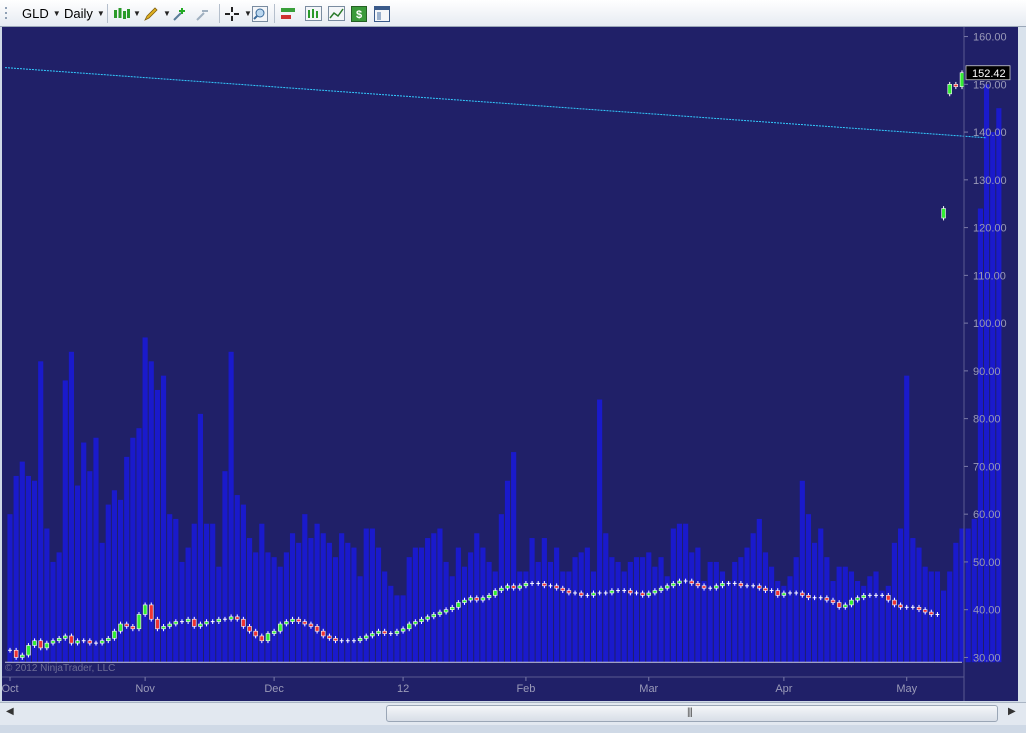 The height and width of the screenshot is (733, 1026). What do you see at coordinates (180, 13) in the screenshot?
I see `zoom-in-button` at bounding box center [180, 13].